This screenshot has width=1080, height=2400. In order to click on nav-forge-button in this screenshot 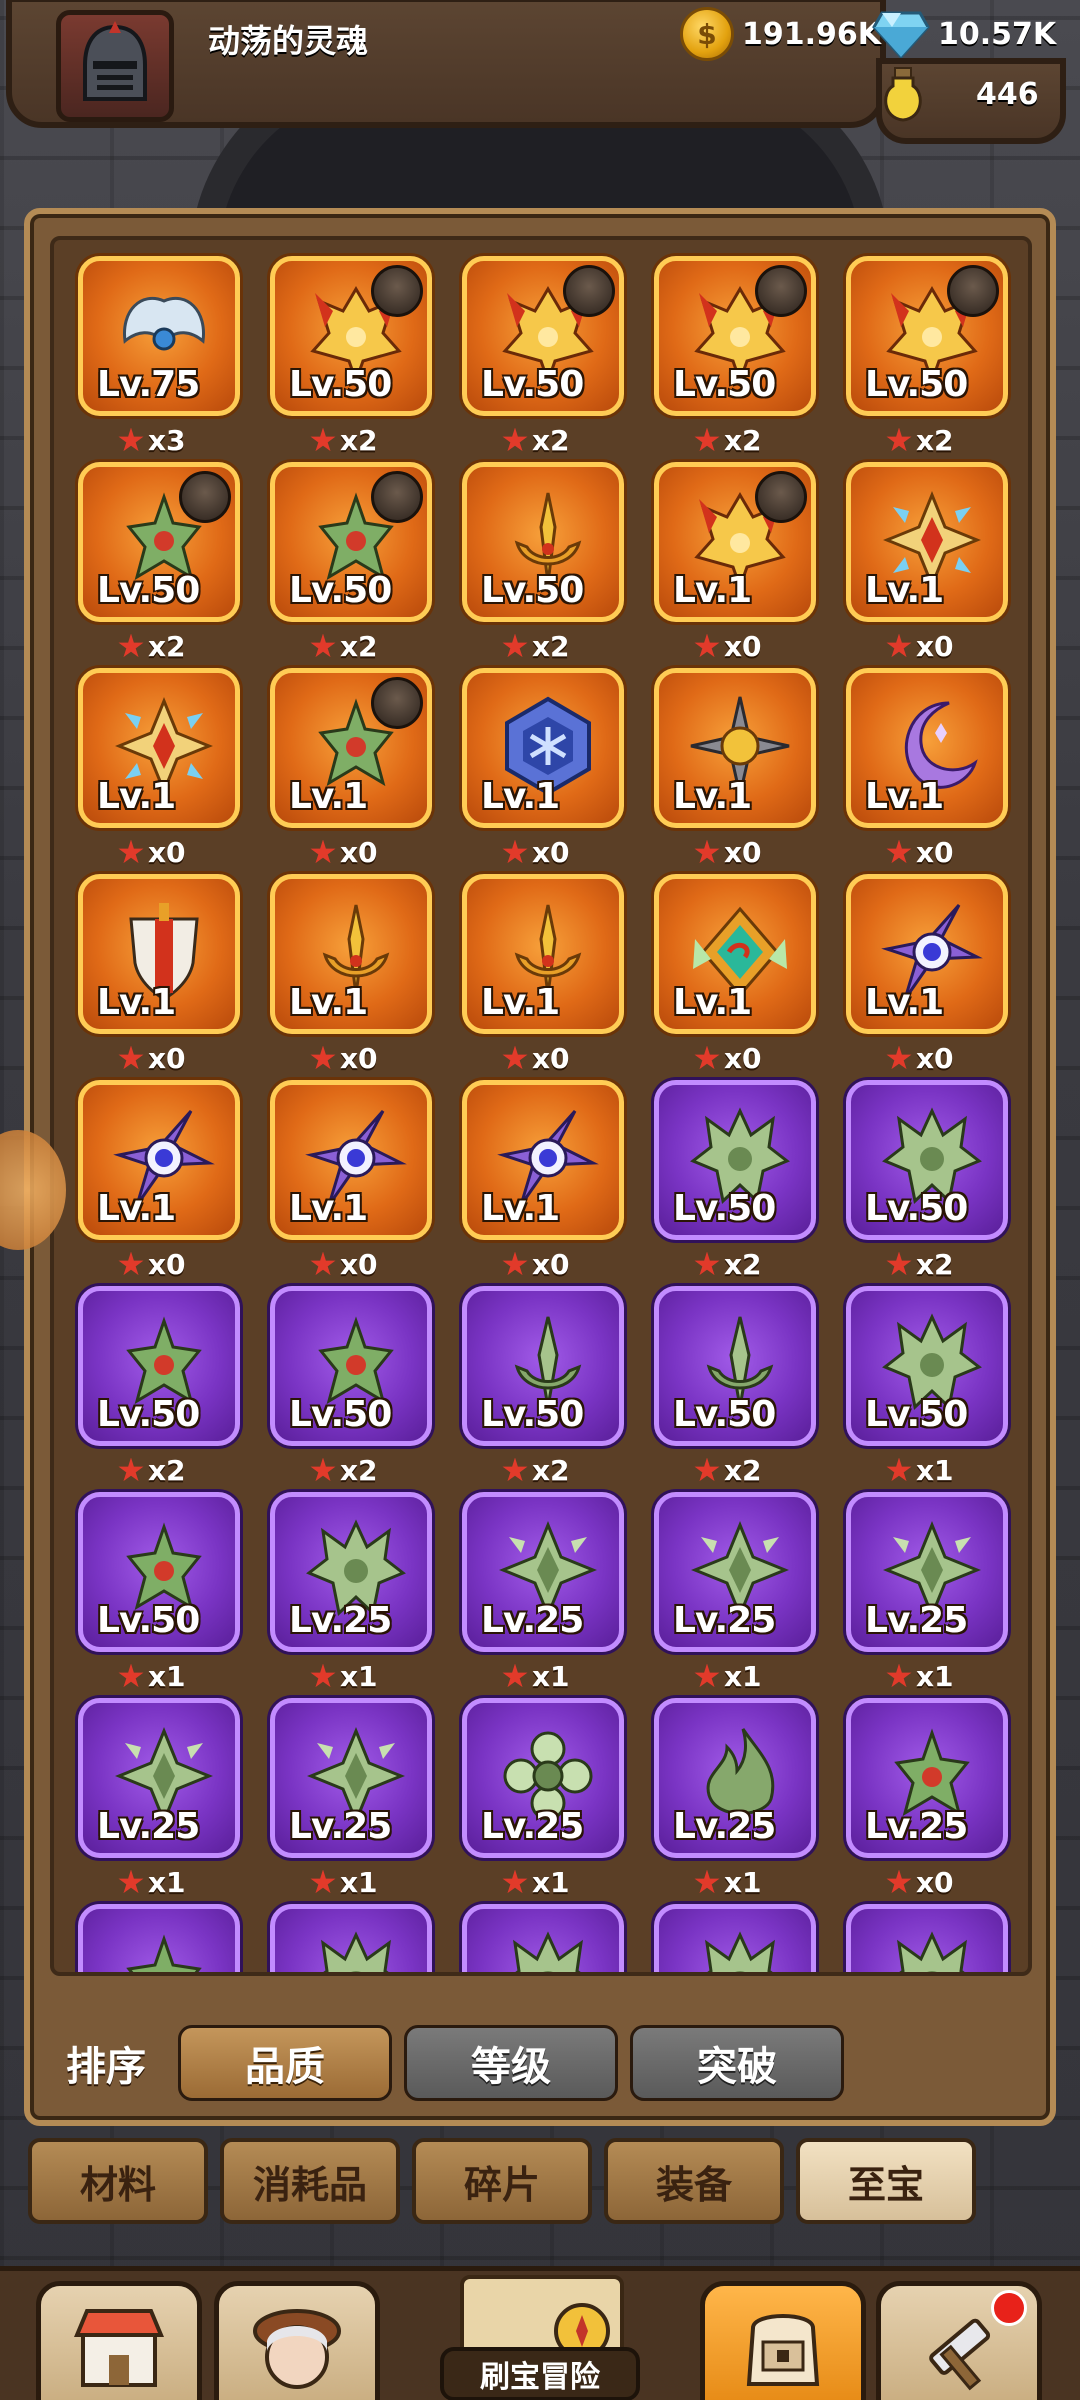, I will do `click(959, 2340)`.